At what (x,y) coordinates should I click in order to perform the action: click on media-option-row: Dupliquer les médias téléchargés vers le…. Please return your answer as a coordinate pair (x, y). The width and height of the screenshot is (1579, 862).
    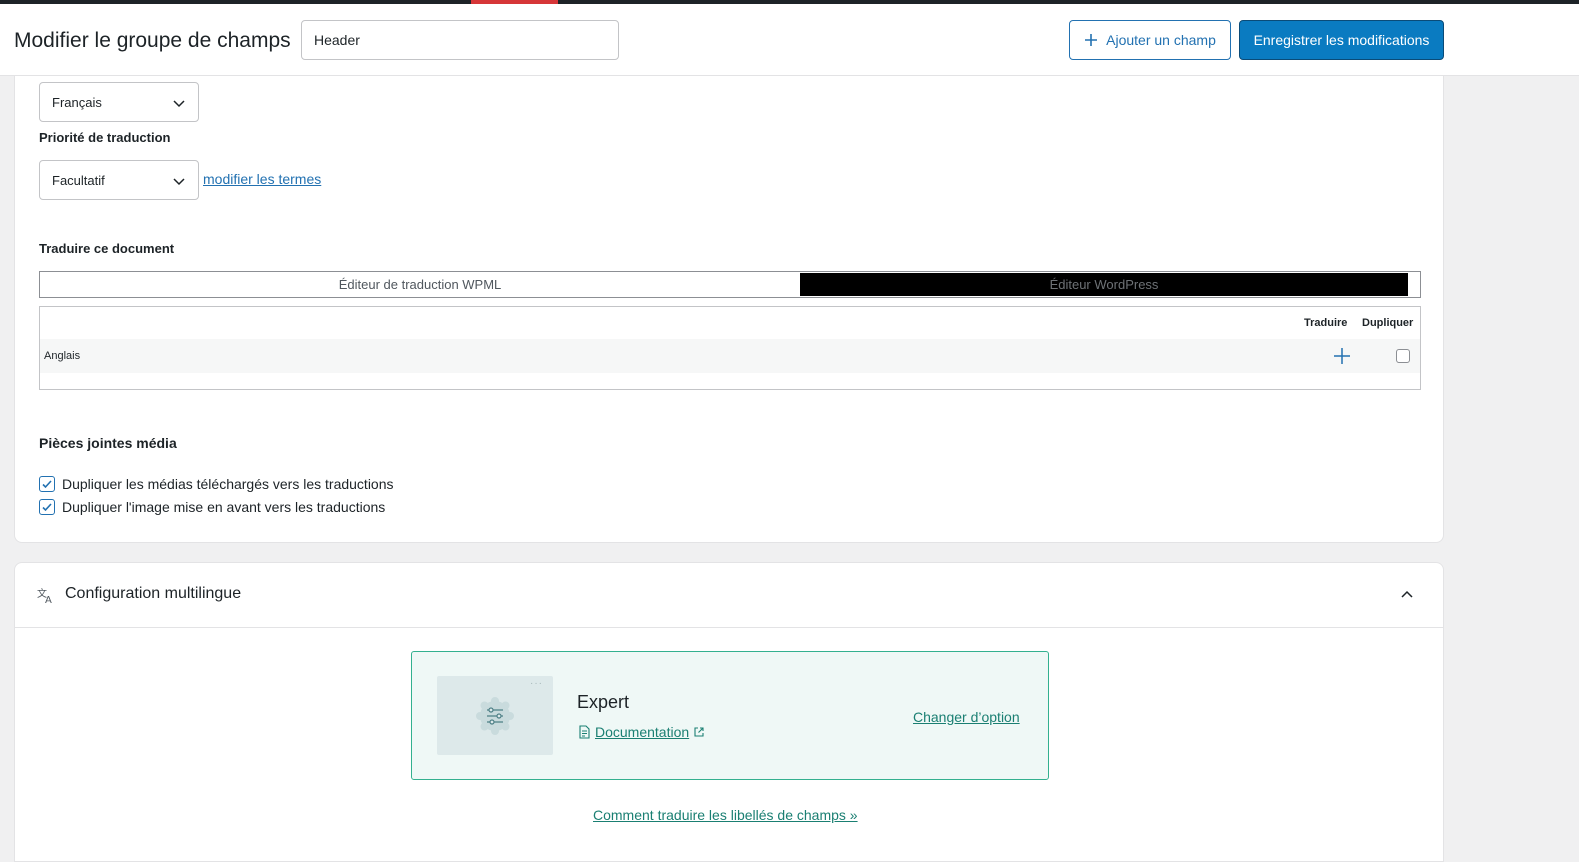
    Looking at the image, I should click on (216, 484).